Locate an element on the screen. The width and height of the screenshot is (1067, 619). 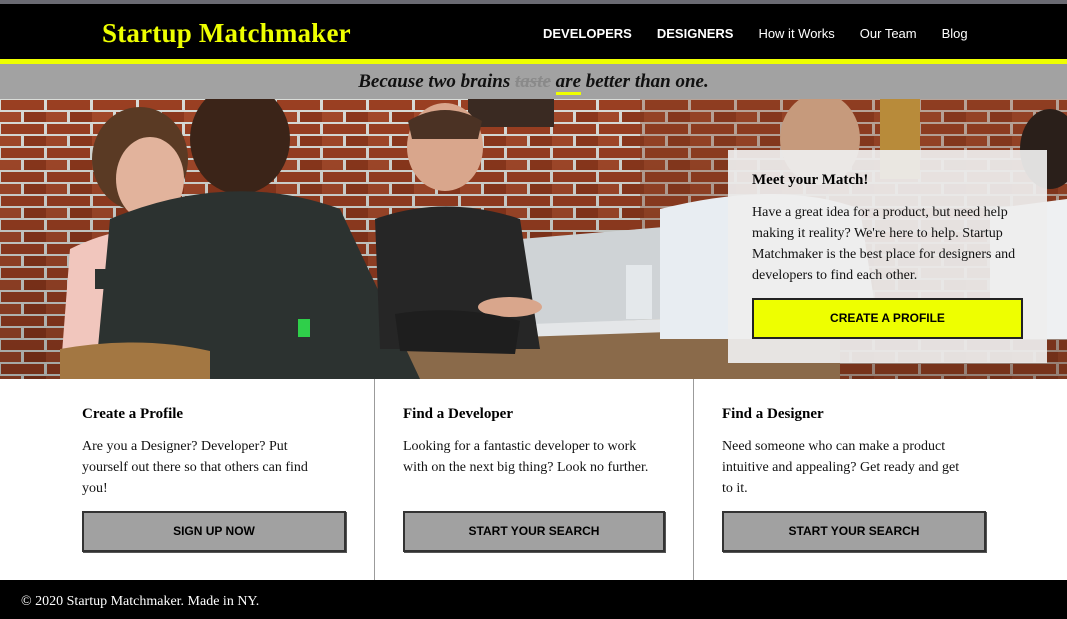
nav-our-team: Our Team is located at coordinates (888, 33).